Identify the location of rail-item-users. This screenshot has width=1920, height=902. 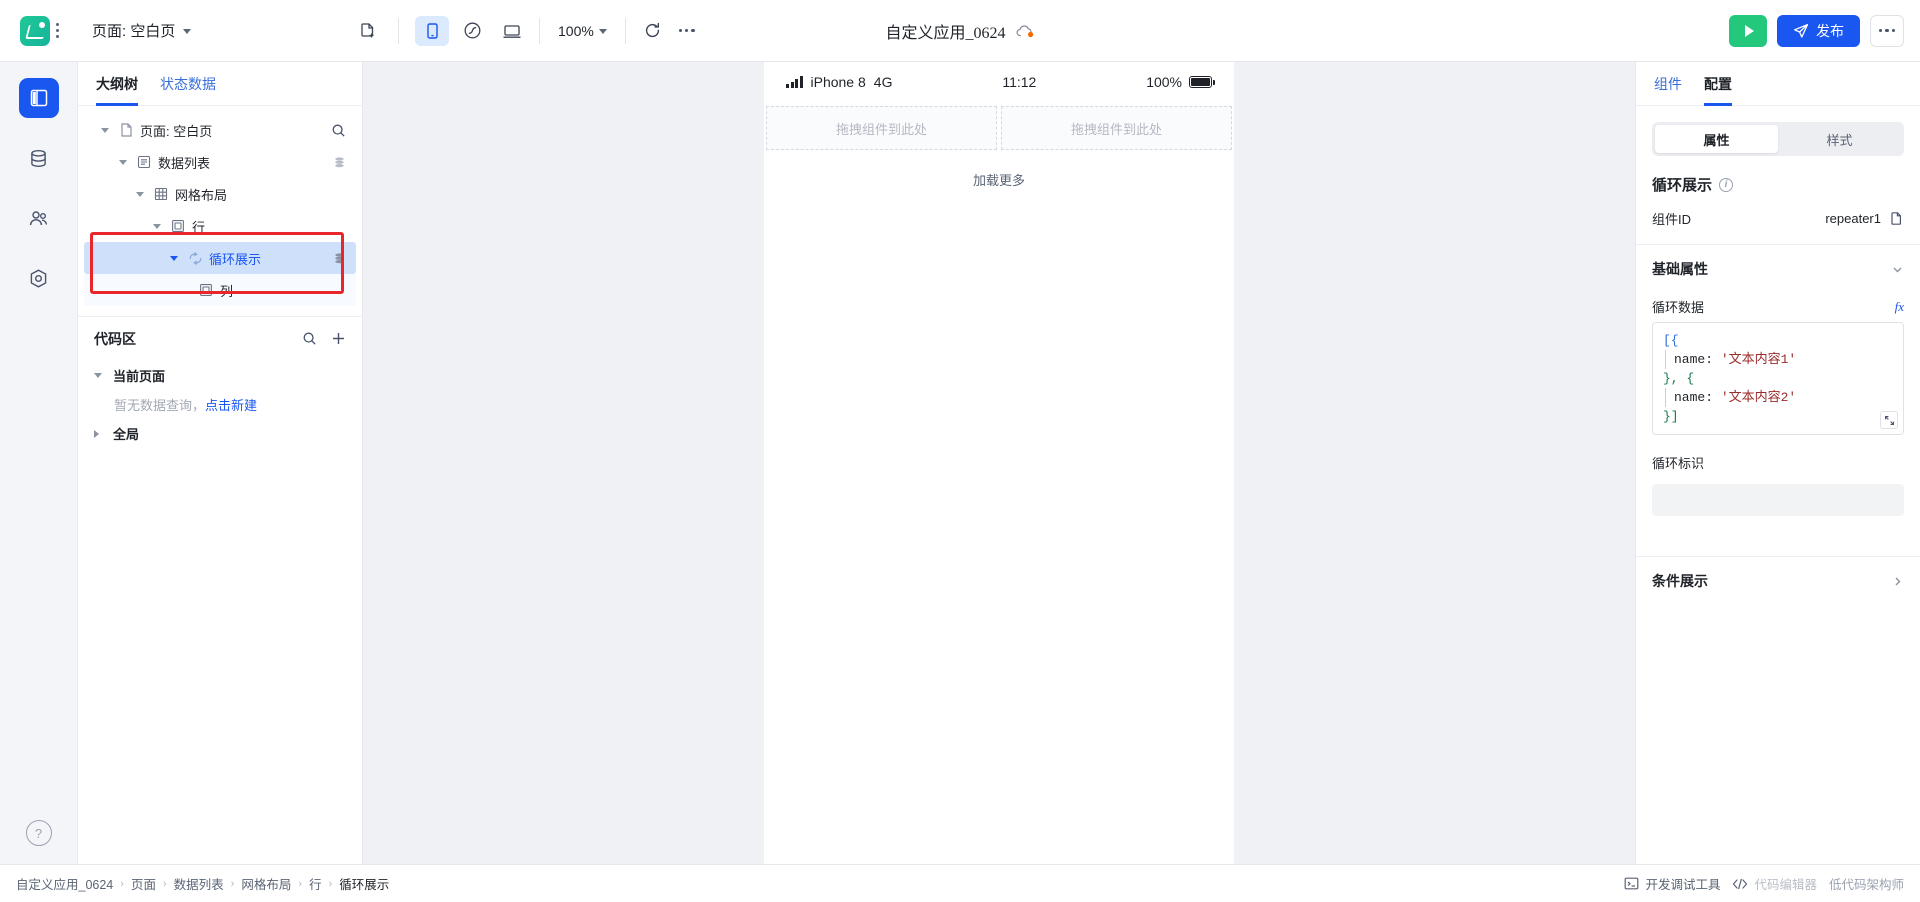
(39, 218).